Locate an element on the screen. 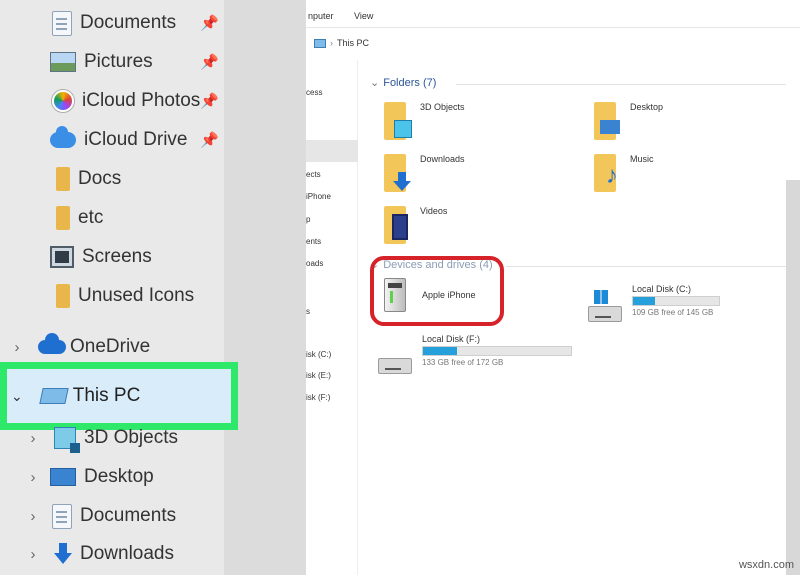 Image resolution: width=800 pixels, height=575 pixels. address-text: This PC is located at coordinates (353, 43).